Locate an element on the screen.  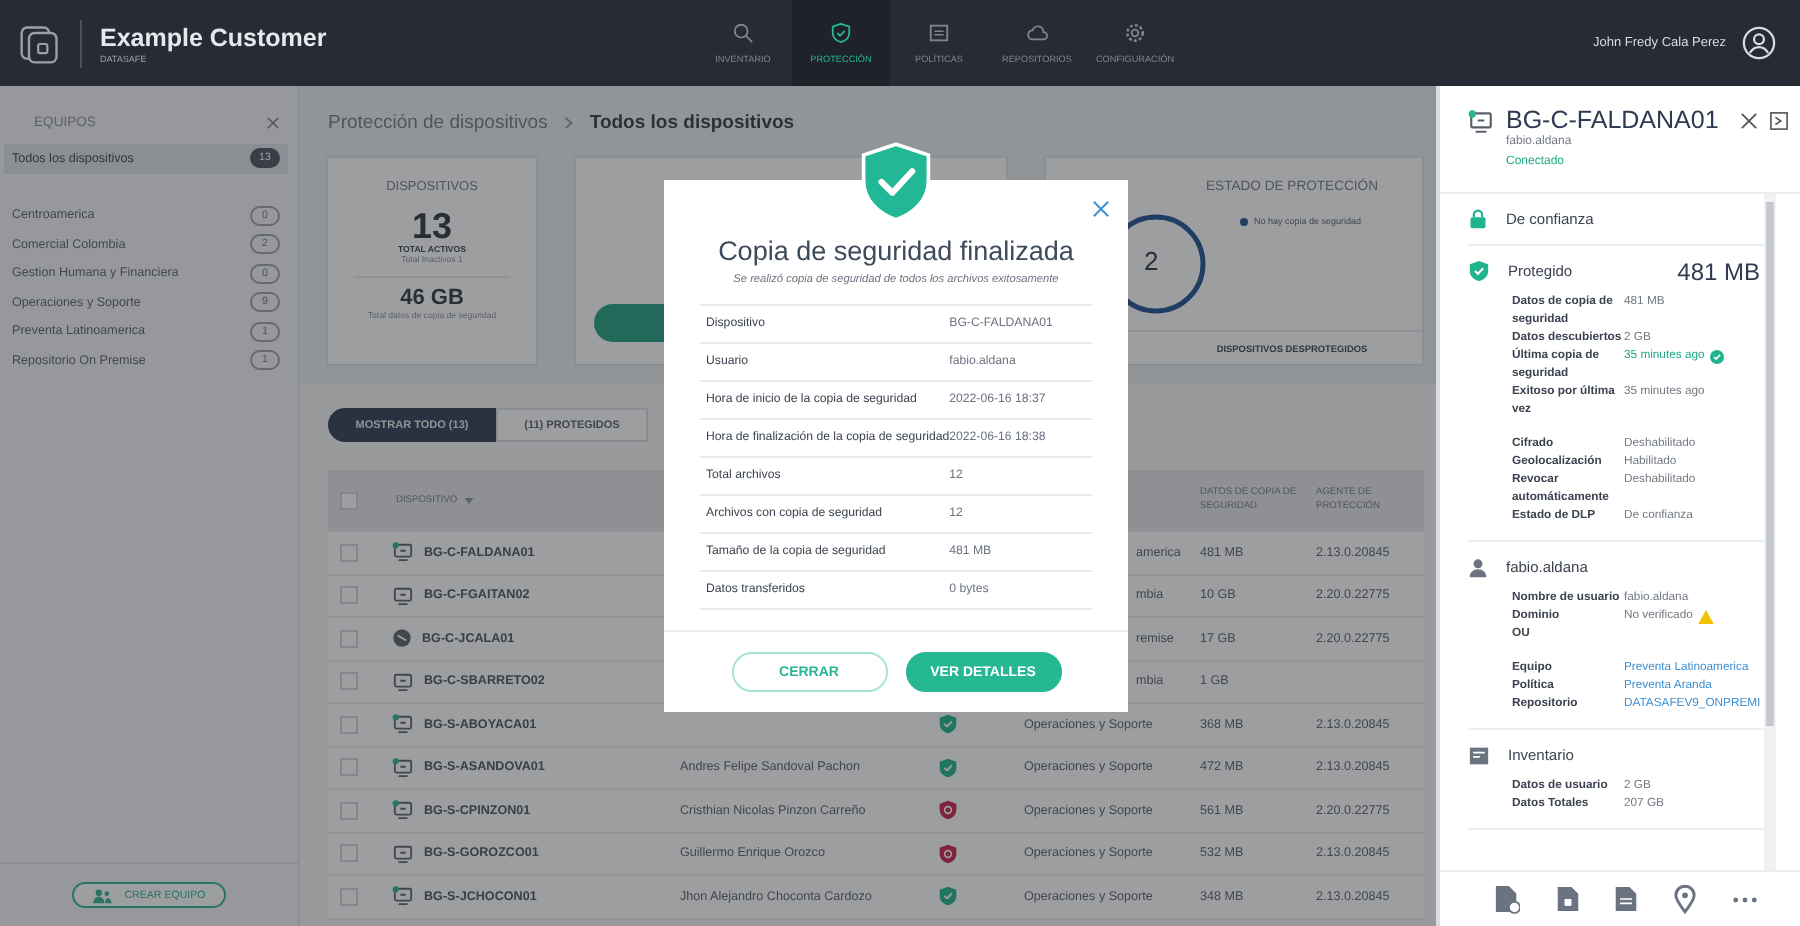
backup-total: 46 GB is located at coordinates (432, 298).